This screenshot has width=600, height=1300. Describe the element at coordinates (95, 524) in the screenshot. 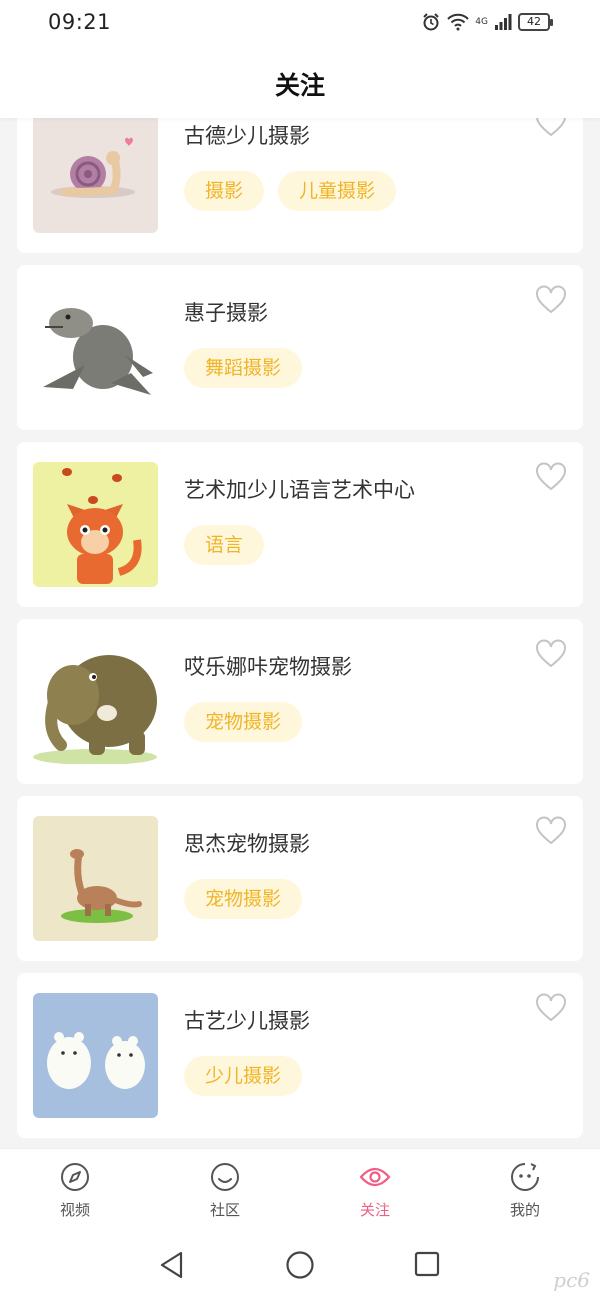

I see `card-thumbnail-fox` at that location.